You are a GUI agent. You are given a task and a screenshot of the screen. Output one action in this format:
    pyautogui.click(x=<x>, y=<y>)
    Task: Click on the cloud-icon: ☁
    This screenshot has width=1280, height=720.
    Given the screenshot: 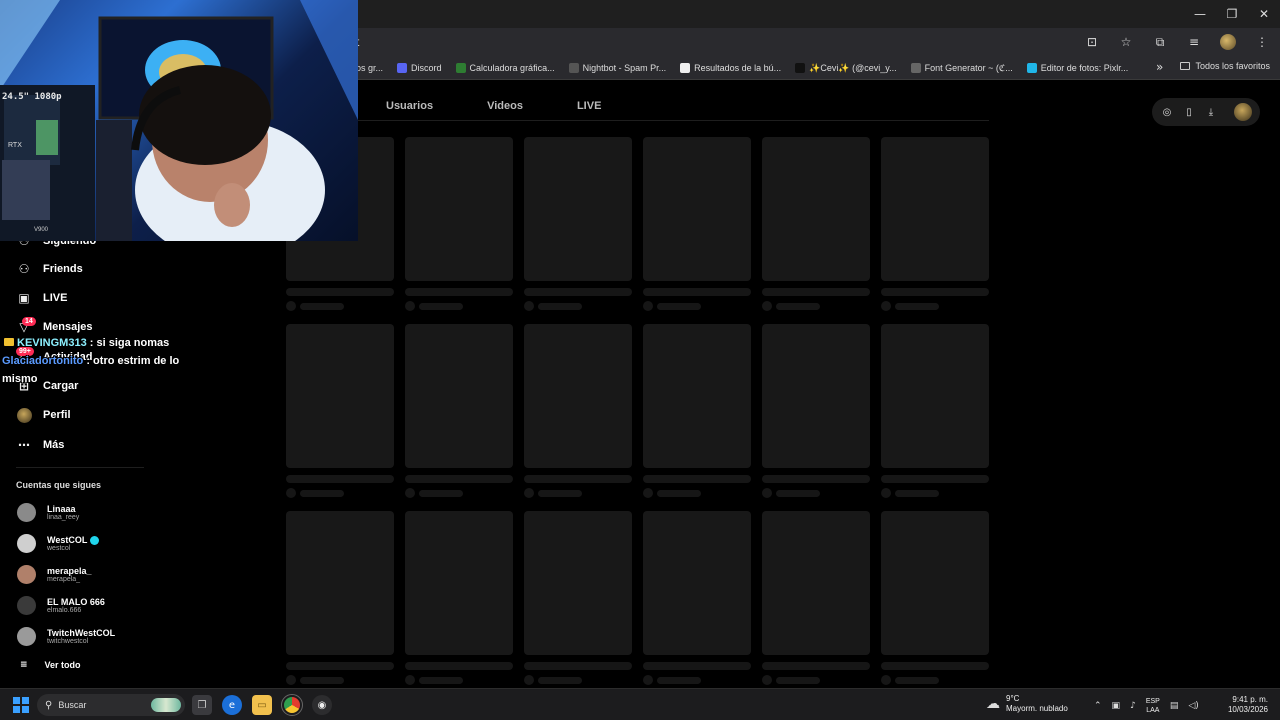 What is the action you would take?
    pyautogui.click(x=993, y=704)
    